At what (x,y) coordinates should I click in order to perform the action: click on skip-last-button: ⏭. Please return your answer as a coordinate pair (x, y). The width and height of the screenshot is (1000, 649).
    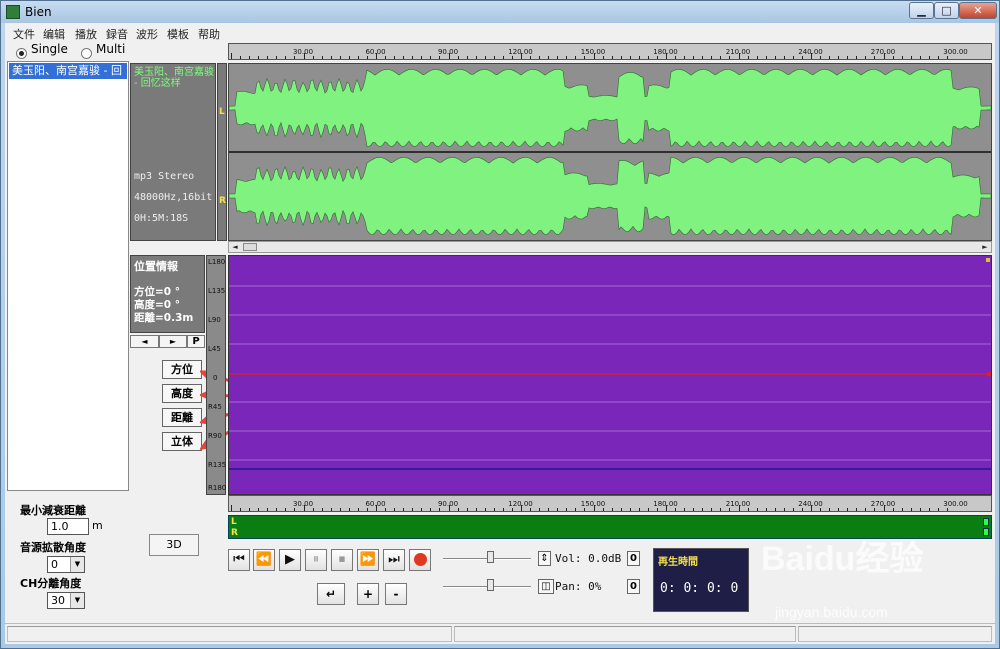
    Looking at the image, I should click on (394, 560).